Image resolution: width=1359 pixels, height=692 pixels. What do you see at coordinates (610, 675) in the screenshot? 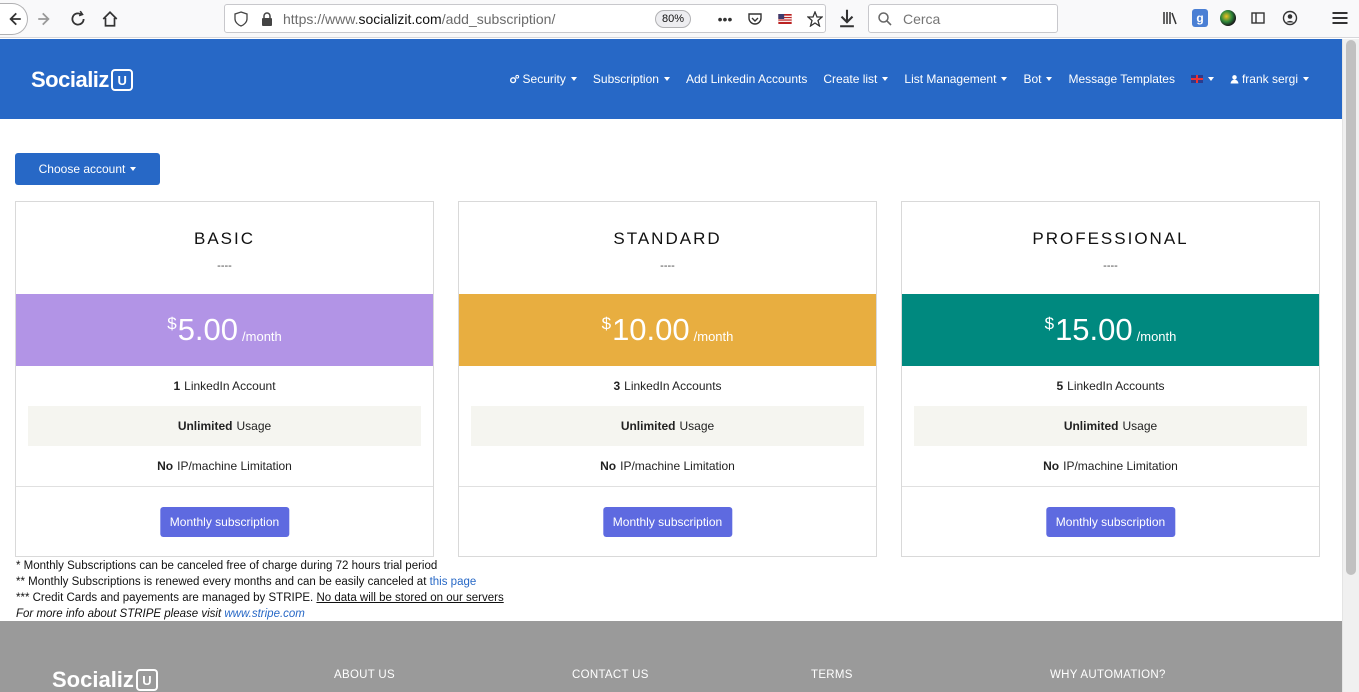
I see `footer-contact-link: CONTACT US` at bounding box center [610, 675].